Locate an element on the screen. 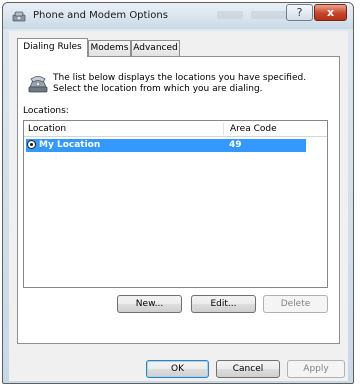 This screenshot has width=360, height=392. area-code-value: 49 is located at coordinates (235, 145).